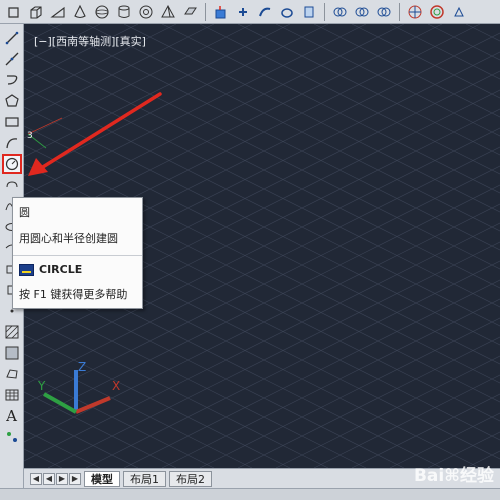 The height and width of the screenshot is (500, 500). I want to click on multiline-text-icon: A, so click(12, 416).